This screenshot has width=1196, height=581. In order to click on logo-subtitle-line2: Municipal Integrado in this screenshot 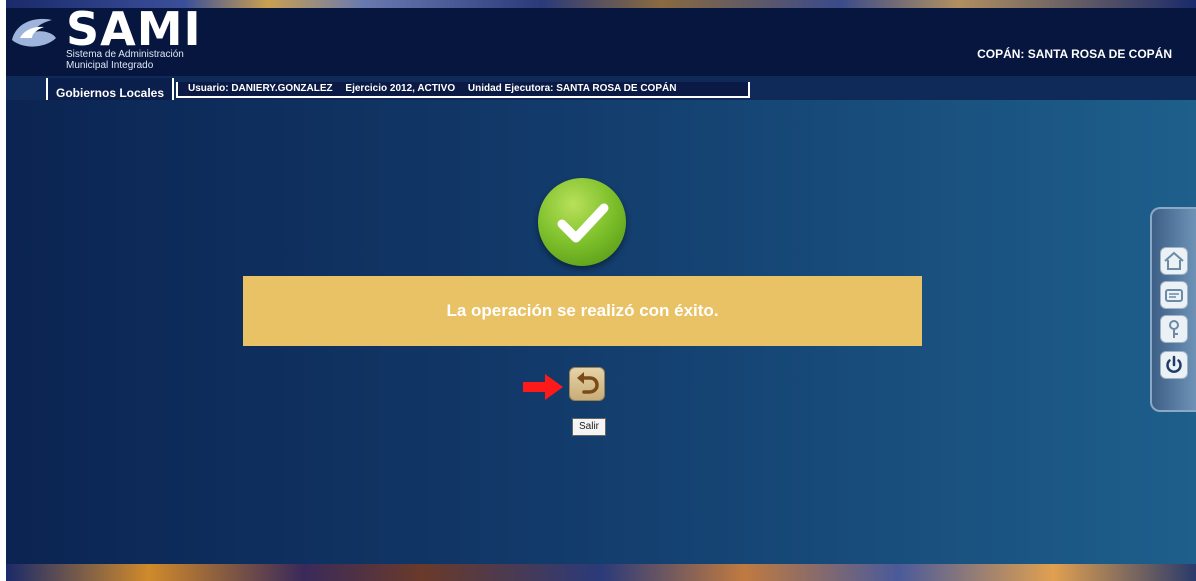, I will do `click(110, 65)`.